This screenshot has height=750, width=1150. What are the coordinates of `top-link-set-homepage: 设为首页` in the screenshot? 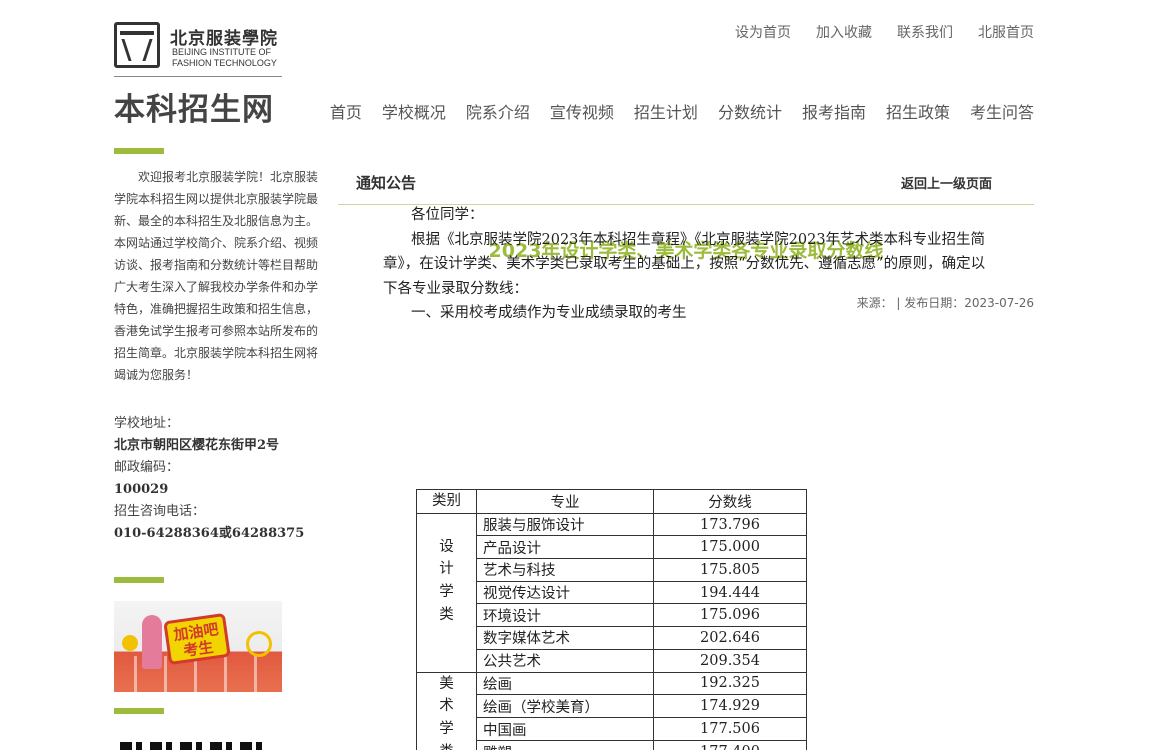 It's located at (763, 32).